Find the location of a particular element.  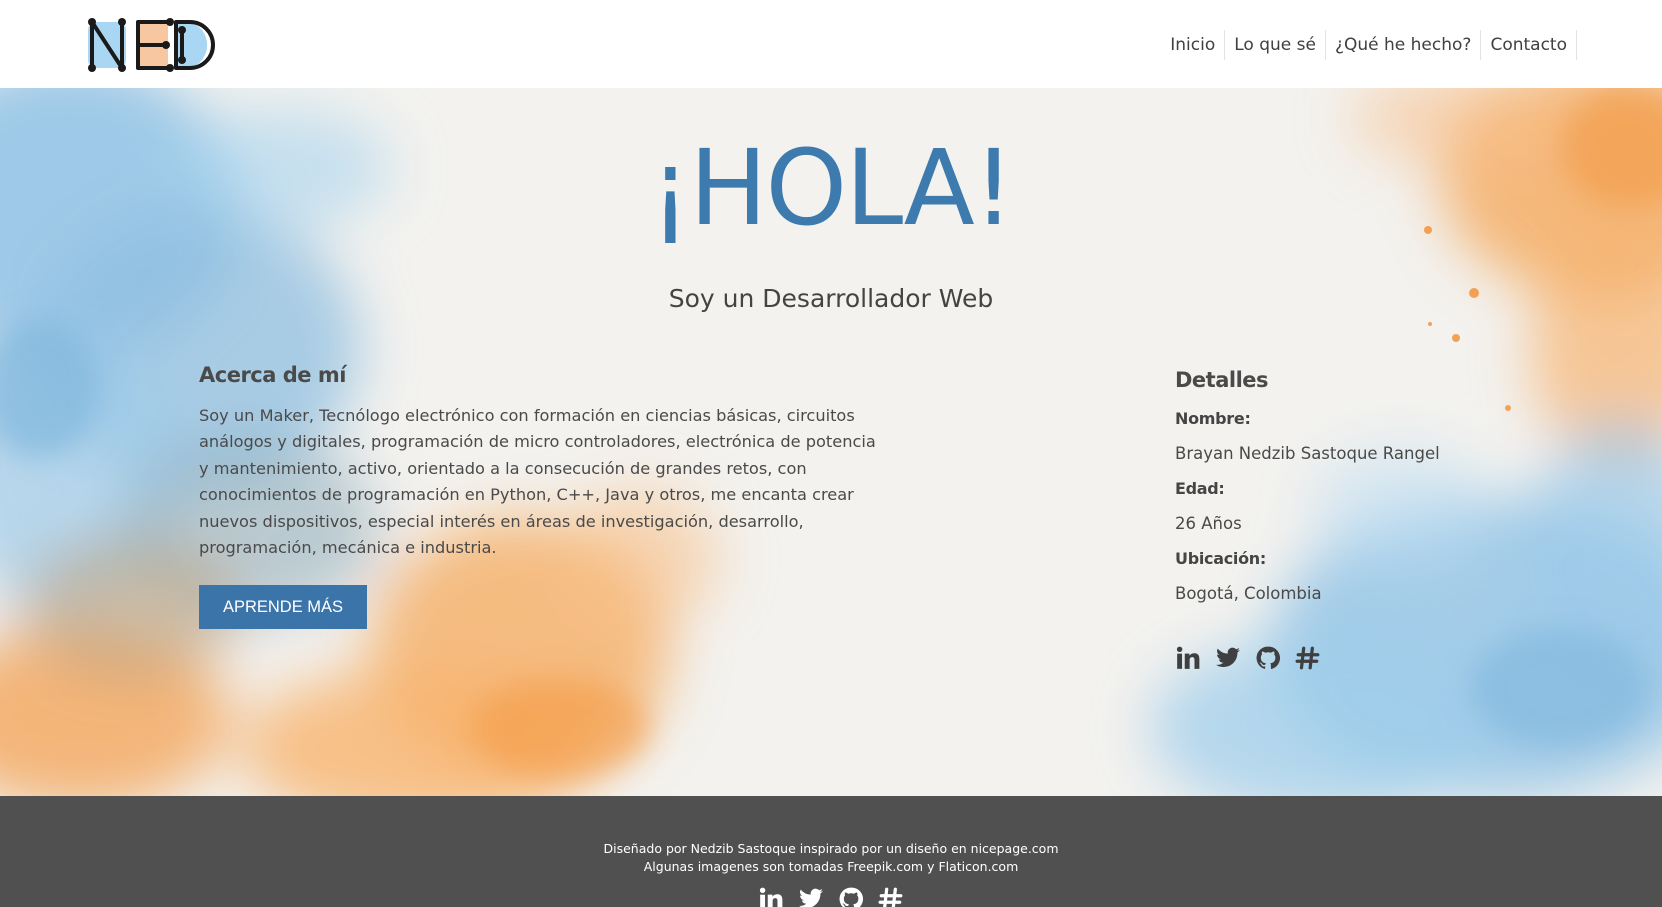

nav-lo-que-se: Lo que sé is located at coordinates (1275, 45).